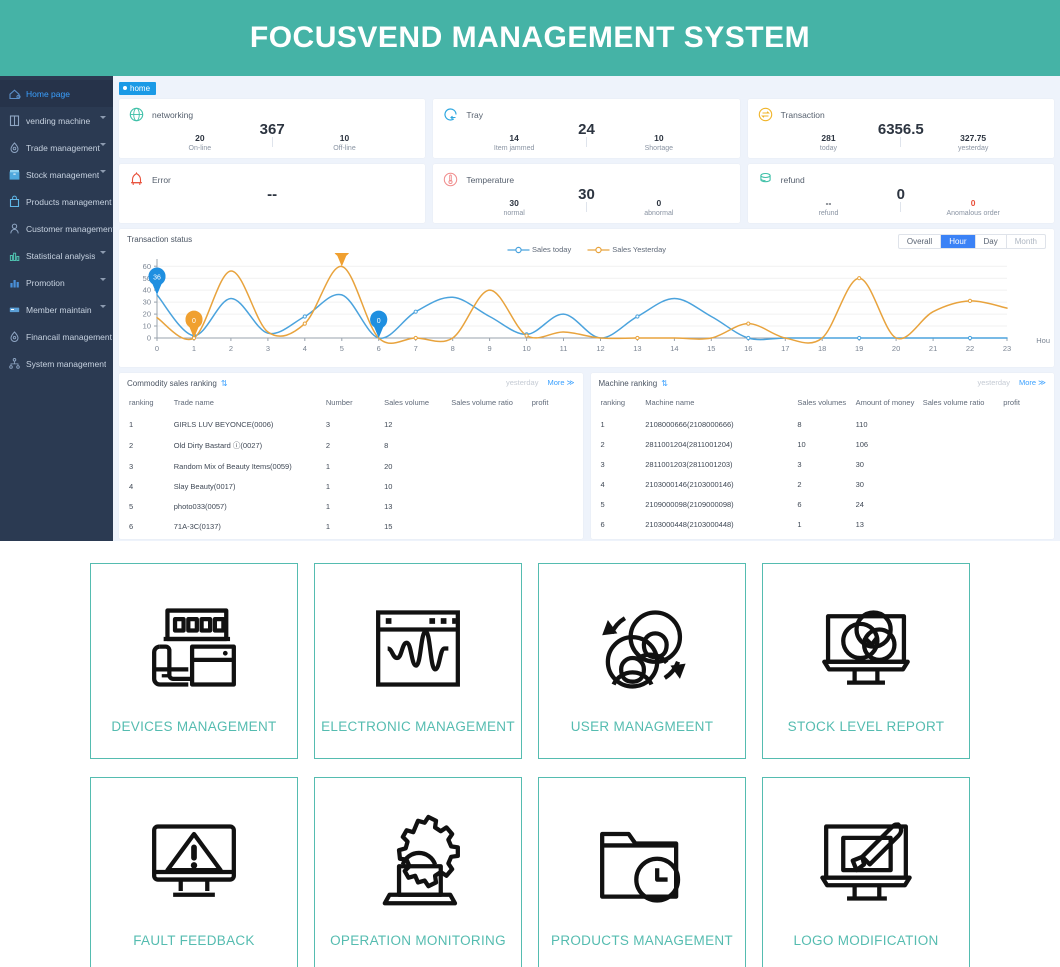  Describe the element at coordinates (602, 464) in the screenshot. I see `cell-ranking: 3` at that location.